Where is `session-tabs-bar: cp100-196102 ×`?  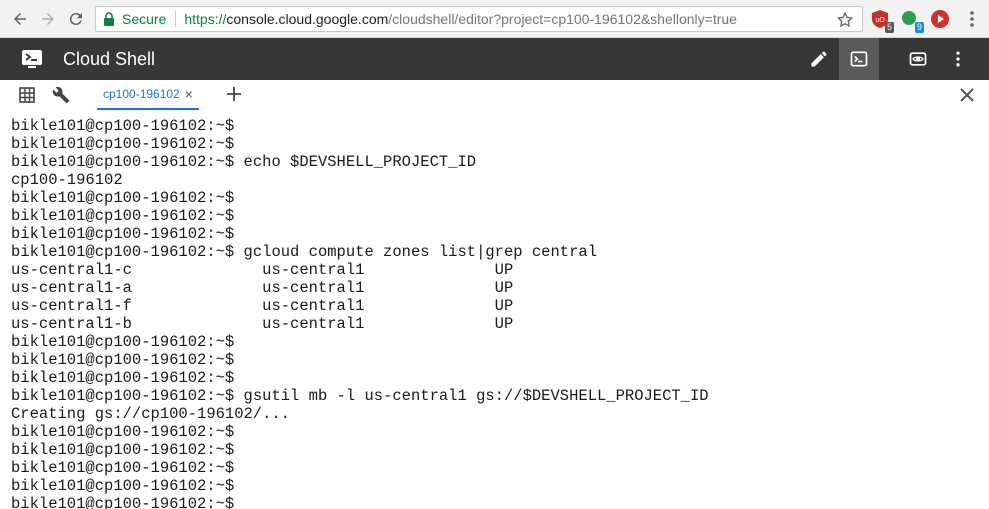
session-tabs-bar: cp100-196102 × is located at coordinates (494, 95).